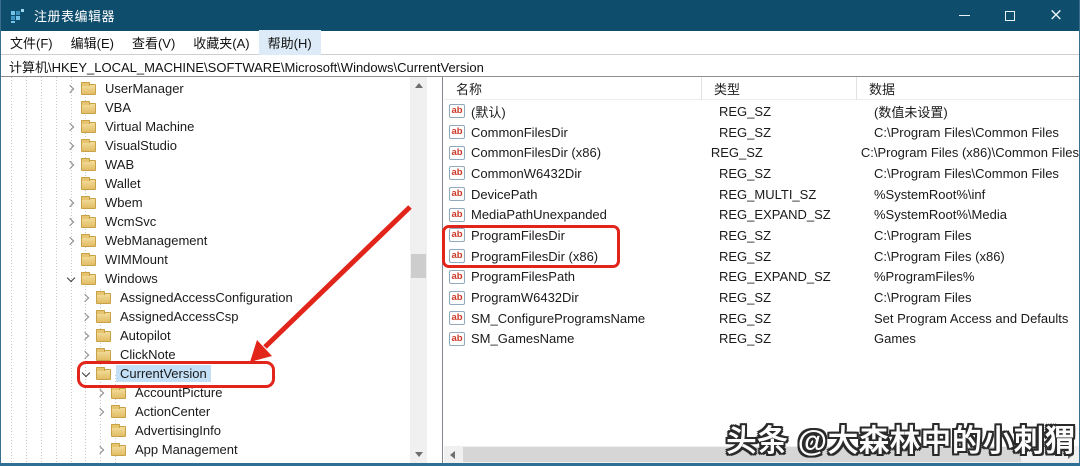 Image resolution: width=1080 pixels, height=466 pixels. I want to click on value-row: ab DevicePath REG_MULTI_SZ %SystemRoot%\inf, so click(761, 194).